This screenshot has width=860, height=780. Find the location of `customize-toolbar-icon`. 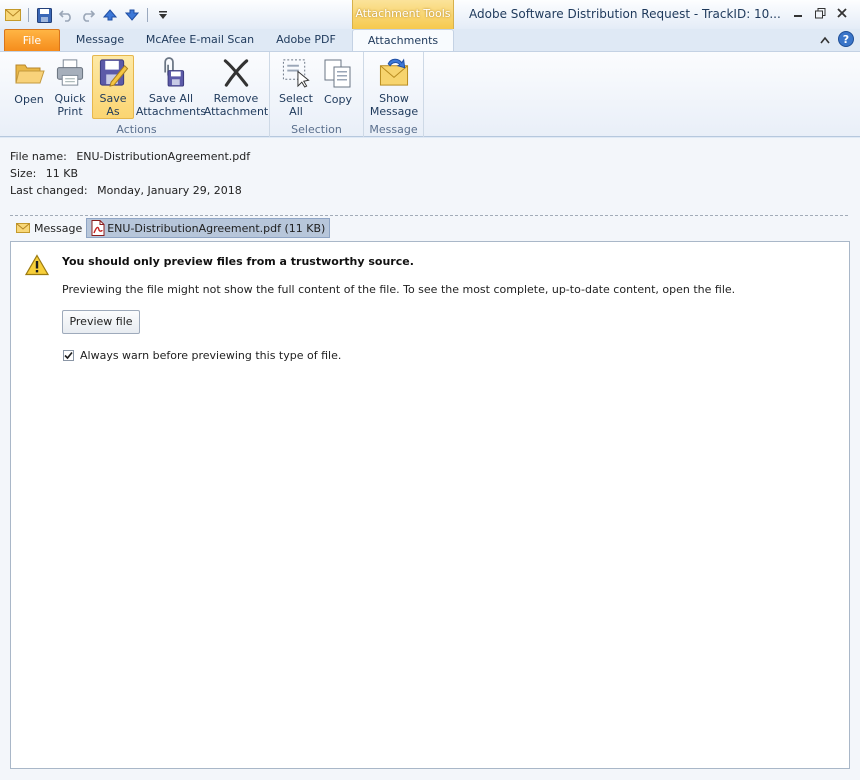

customize-toolbar-icon is located at coordinates (163, 15).